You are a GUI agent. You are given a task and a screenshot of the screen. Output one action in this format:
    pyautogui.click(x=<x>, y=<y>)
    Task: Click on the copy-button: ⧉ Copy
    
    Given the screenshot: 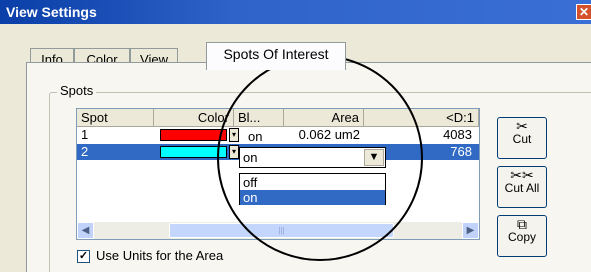 What is the action you would take?
    pyautogui.click(x=522, y=236)
    